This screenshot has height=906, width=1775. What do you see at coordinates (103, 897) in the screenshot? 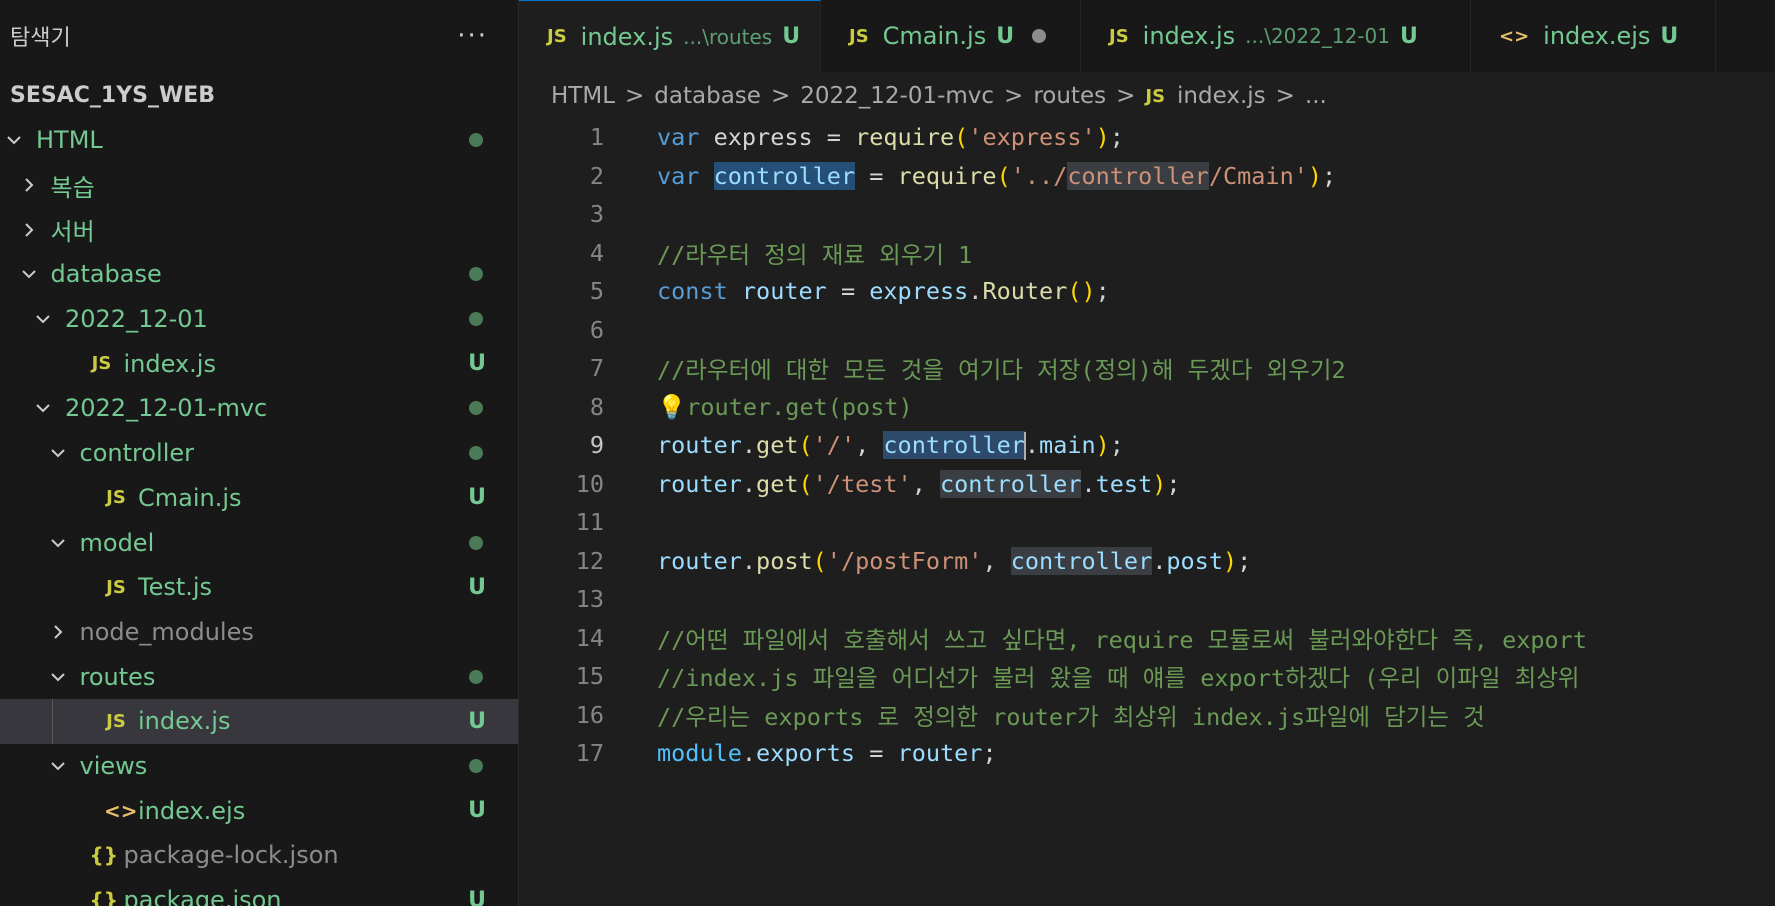
I see `json-file-icon: {}` at bounding box center [103, 897].